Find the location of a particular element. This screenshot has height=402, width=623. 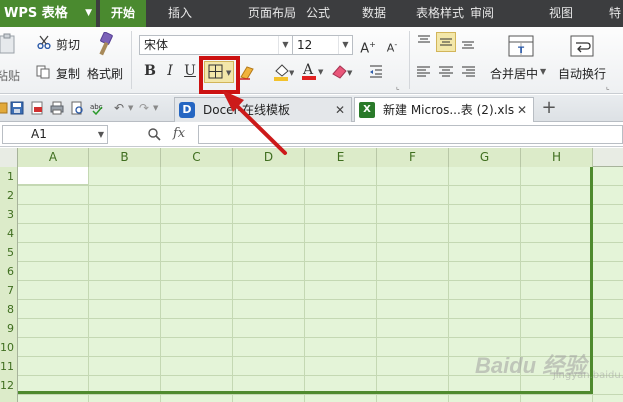

name-box: A1 ▼ is located at coordinates (55, 134).